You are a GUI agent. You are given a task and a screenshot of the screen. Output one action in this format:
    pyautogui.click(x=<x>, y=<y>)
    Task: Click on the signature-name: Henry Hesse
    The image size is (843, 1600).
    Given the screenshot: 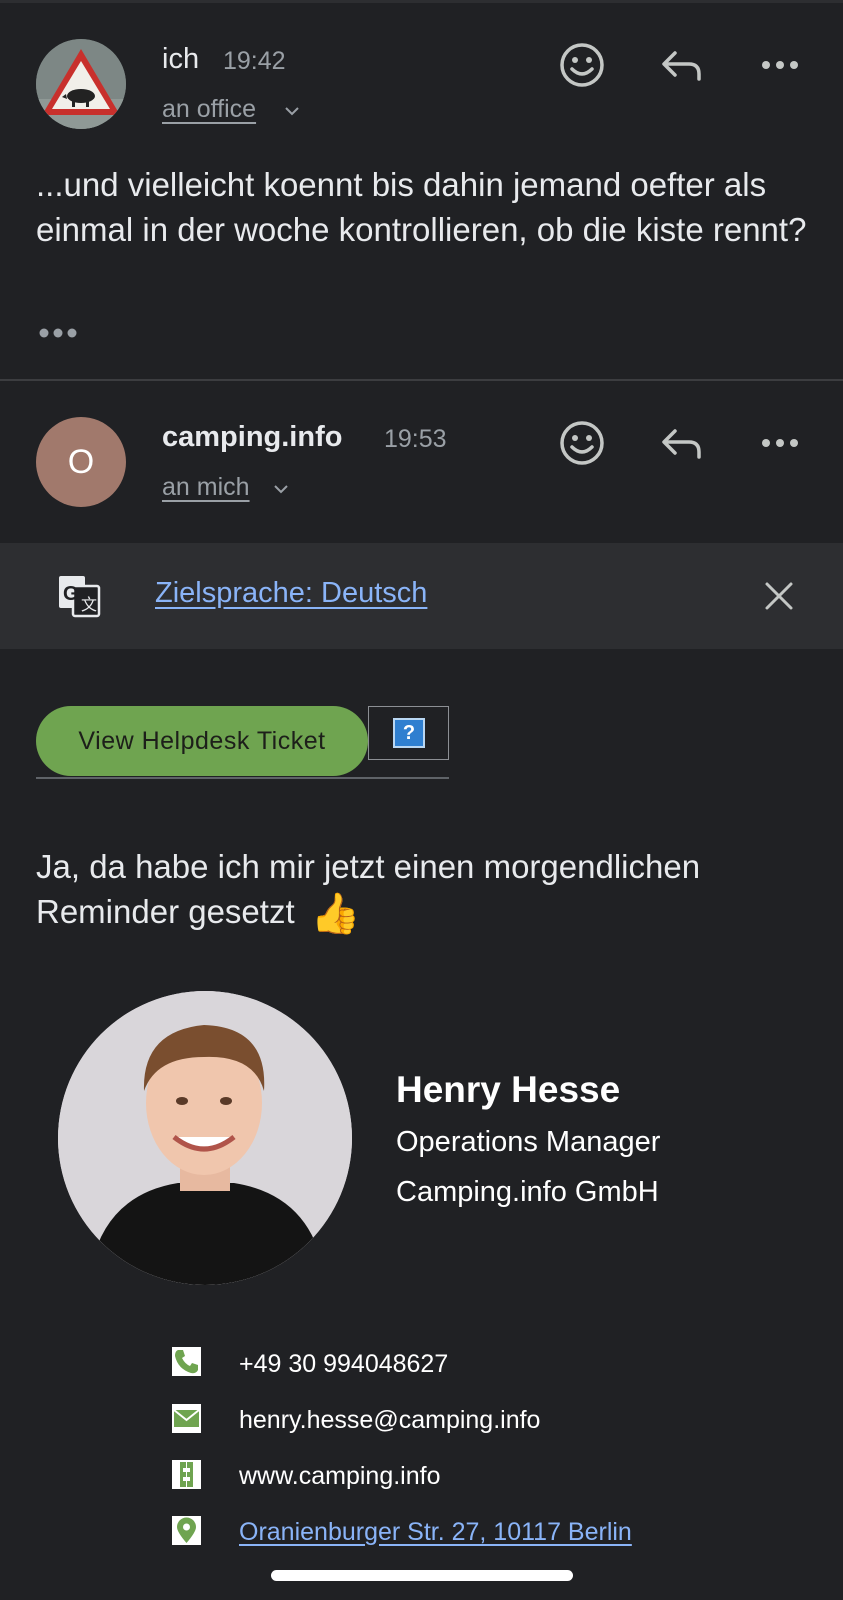 What is the action you would take?
    pyautogui.click(x=508, y=1089)
    